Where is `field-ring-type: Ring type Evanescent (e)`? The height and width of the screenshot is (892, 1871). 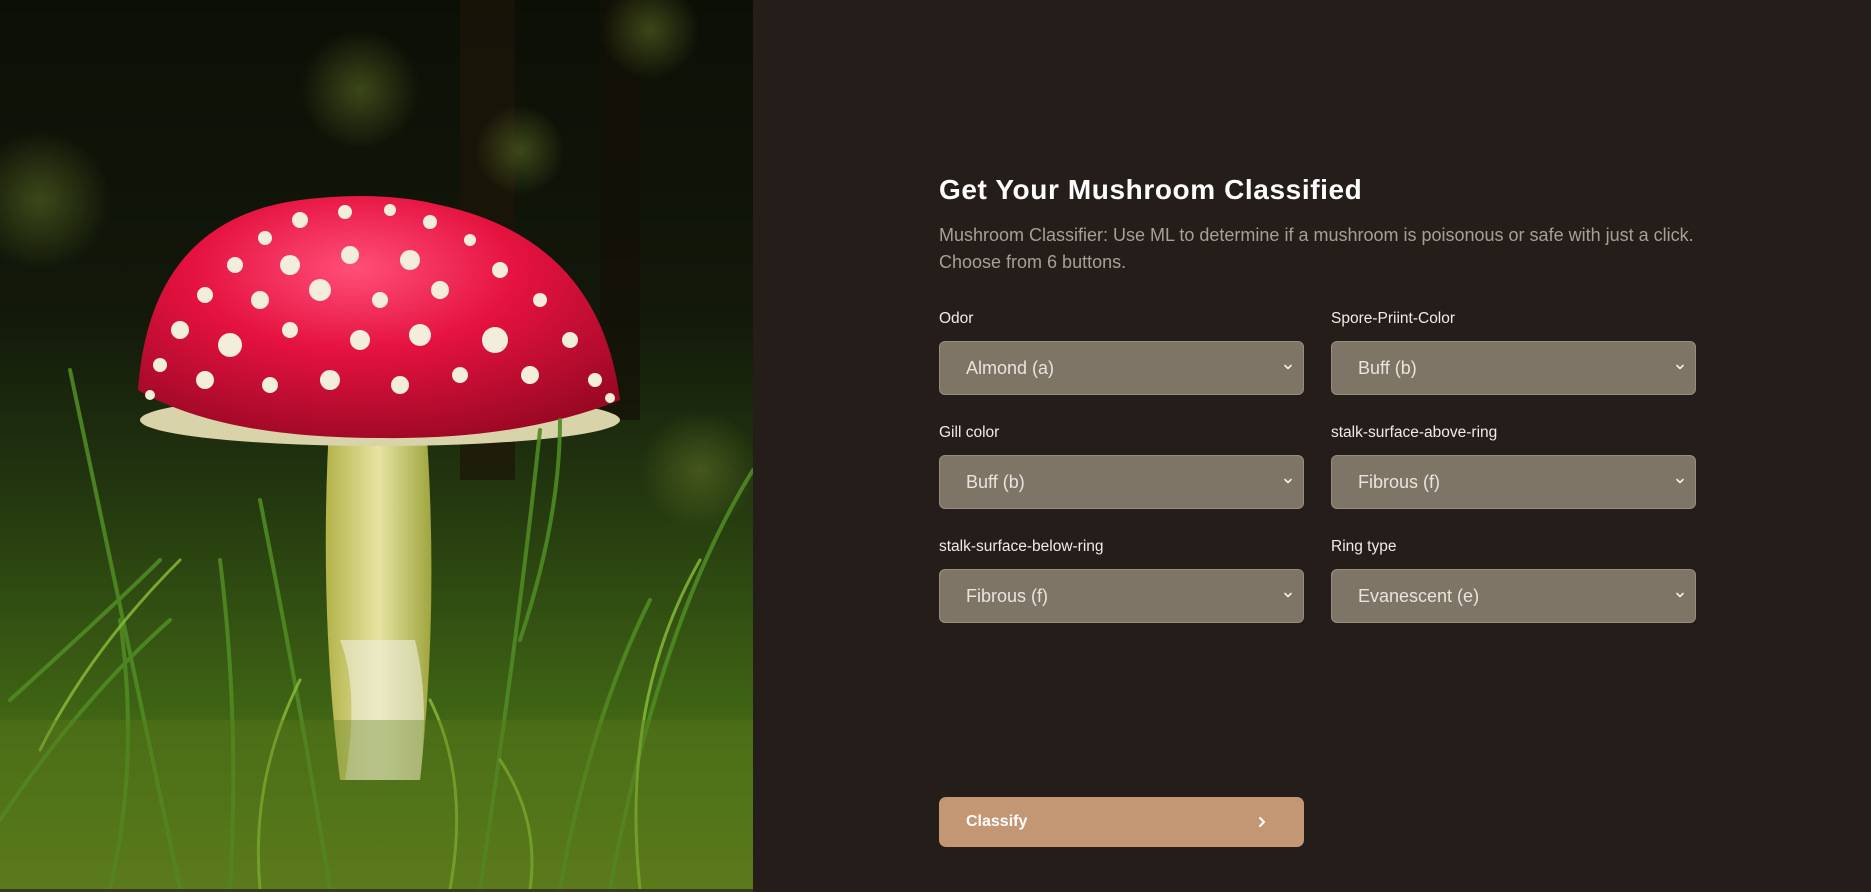
field-ring-type: Ring type Evanescent (e) is located at coordinates (1513, 580).